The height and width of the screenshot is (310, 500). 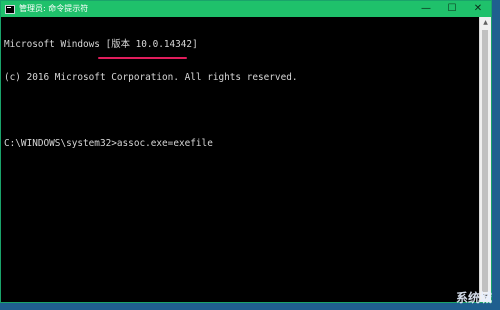 What do you see at coordinates (426, 9) in the screenshot?
I see `minimize-button: —` at bounding box center [426, 9].